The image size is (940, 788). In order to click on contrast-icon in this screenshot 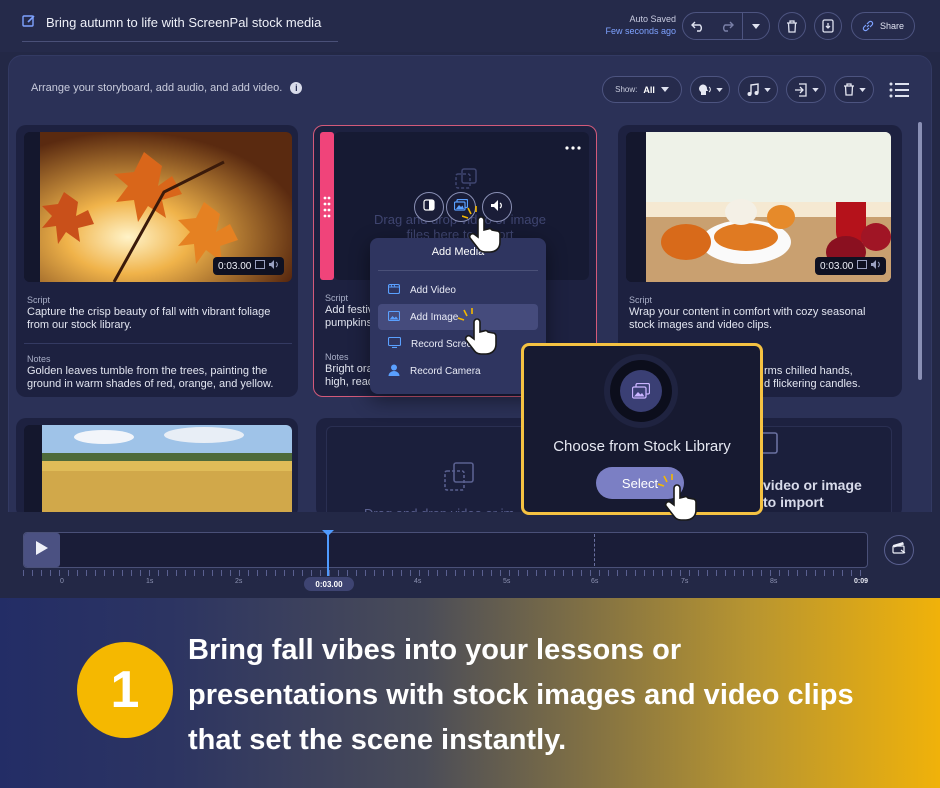, I will do `click(429, 207)`.